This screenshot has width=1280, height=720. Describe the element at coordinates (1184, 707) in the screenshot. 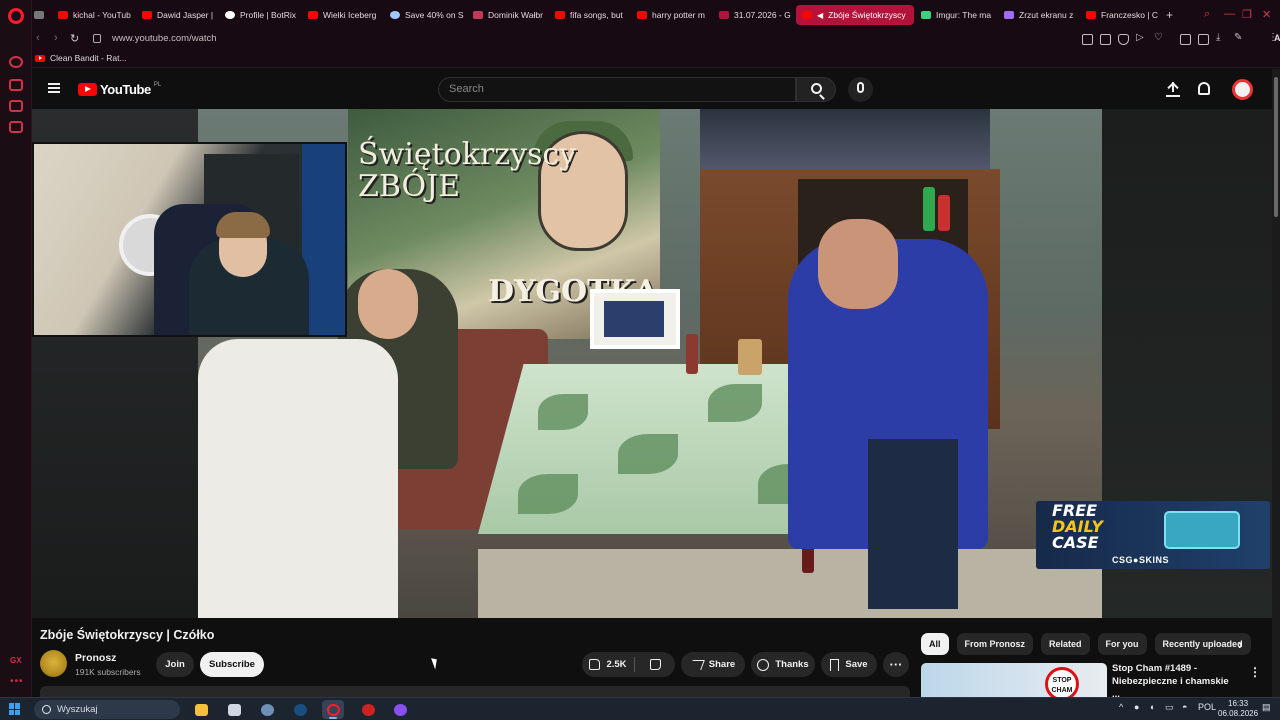

I see `network-icon: ◓` at that location.